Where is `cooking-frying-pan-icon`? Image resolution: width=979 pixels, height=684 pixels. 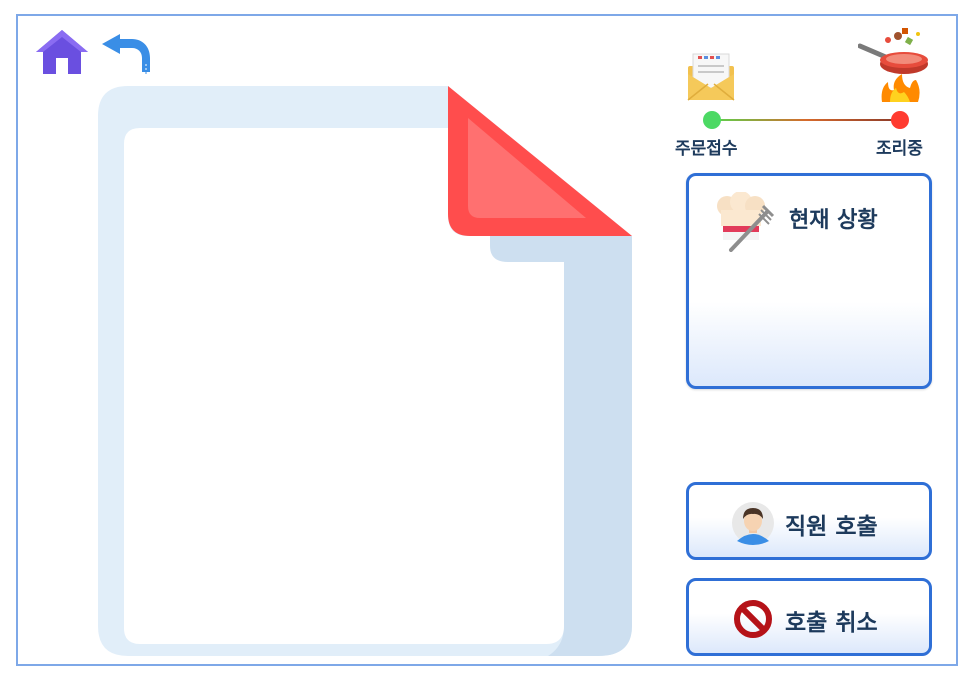
cooking-frying-pan-icon is located at coordinates (895, 65).